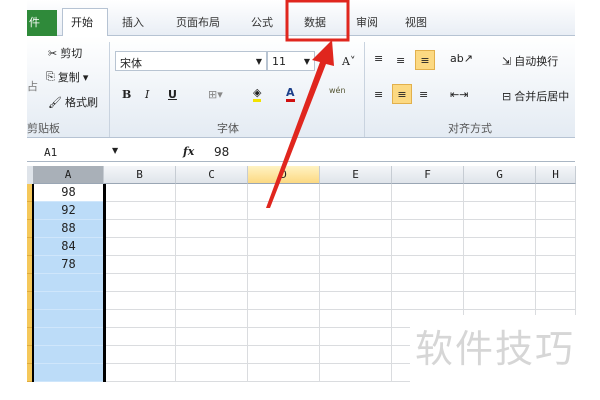  I want to click on arrow-icon, so click(300, 124).